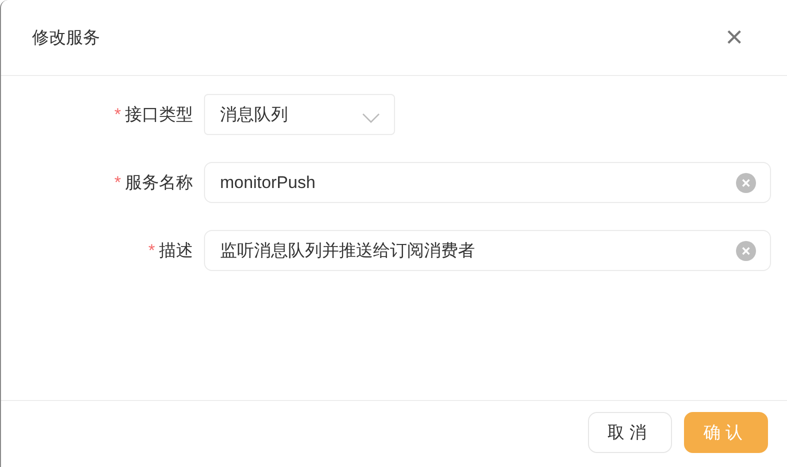 This screenshot has height=467, width=787. I want to click on caret-icon, so click(371, 117).